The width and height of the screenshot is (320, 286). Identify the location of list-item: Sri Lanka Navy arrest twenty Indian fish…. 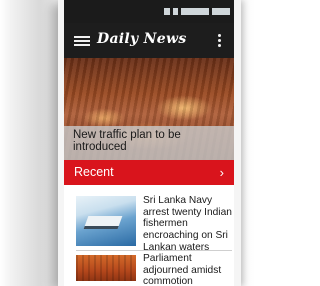
(149, 223).